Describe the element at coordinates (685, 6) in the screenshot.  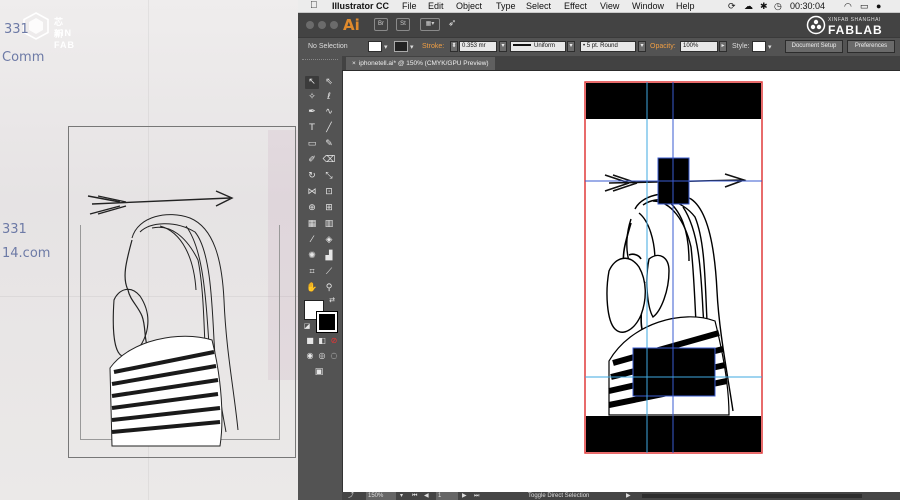
I see `menu-help: Help` at that location.